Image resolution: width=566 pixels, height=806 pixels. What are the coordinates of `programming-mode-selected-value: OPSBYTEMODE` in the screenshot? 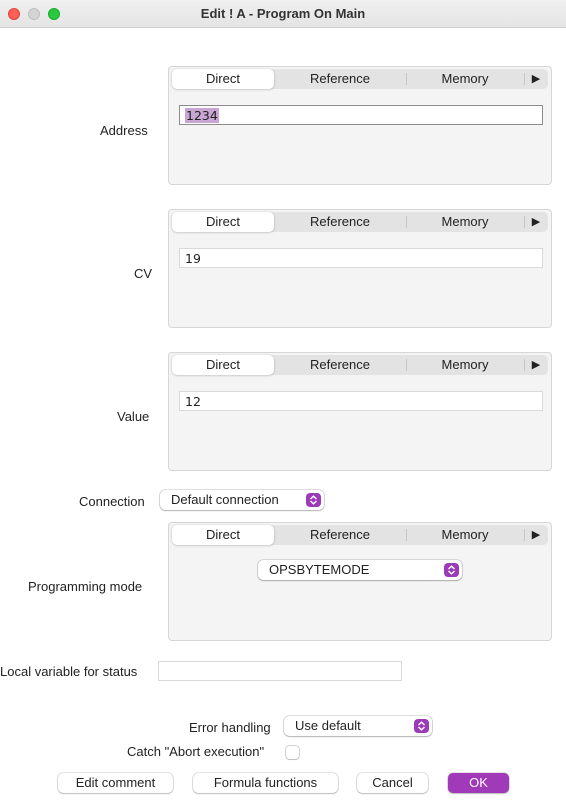 It's located at (319, 569).